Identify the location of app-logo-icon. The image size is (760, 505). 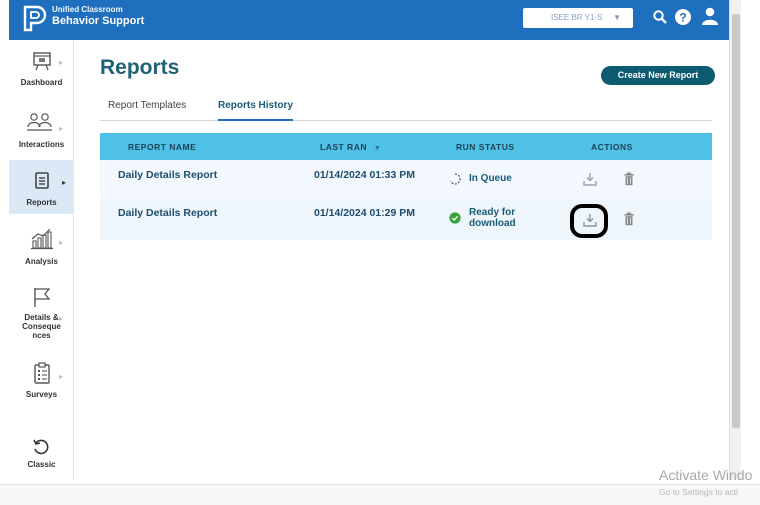
(34, 18).